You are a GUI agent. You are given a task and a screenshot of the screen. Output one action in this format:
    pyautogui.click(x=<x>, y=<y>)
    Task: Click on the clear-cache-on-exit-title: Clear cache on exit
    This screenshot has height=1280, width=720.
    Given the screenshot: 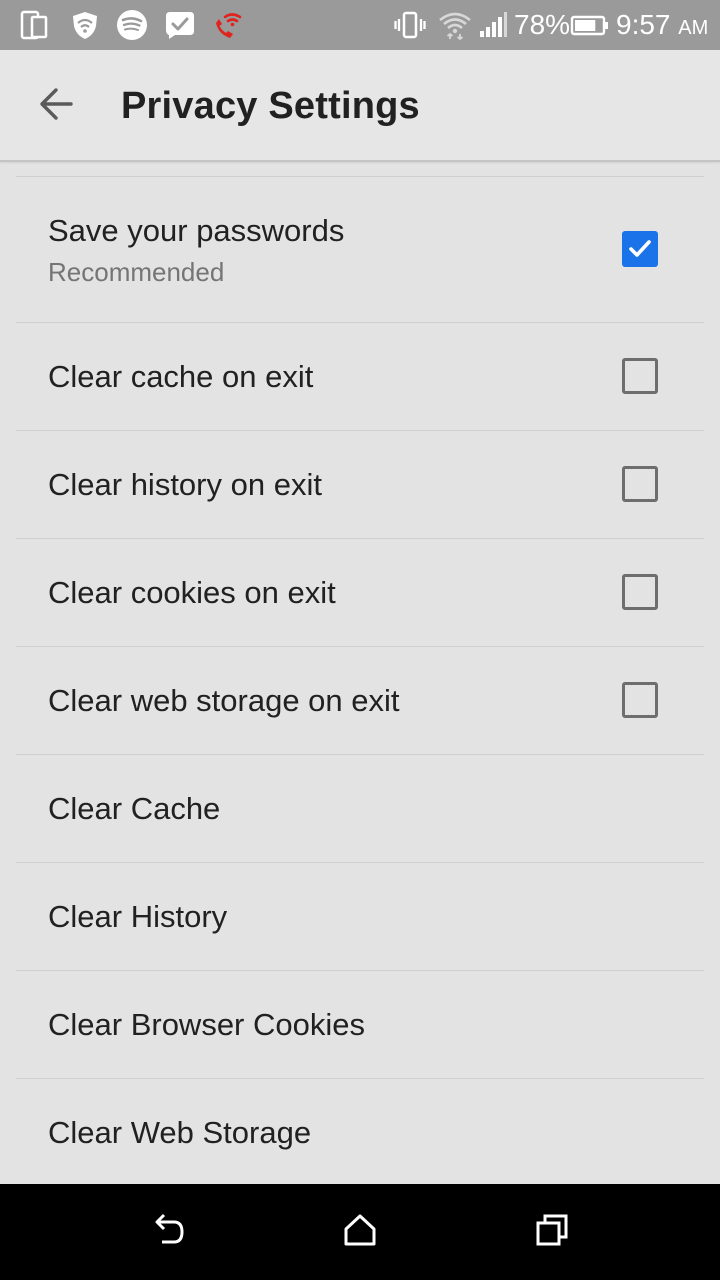 What is the action you would take?
    pyautogui.click(x=181, y=376)
    